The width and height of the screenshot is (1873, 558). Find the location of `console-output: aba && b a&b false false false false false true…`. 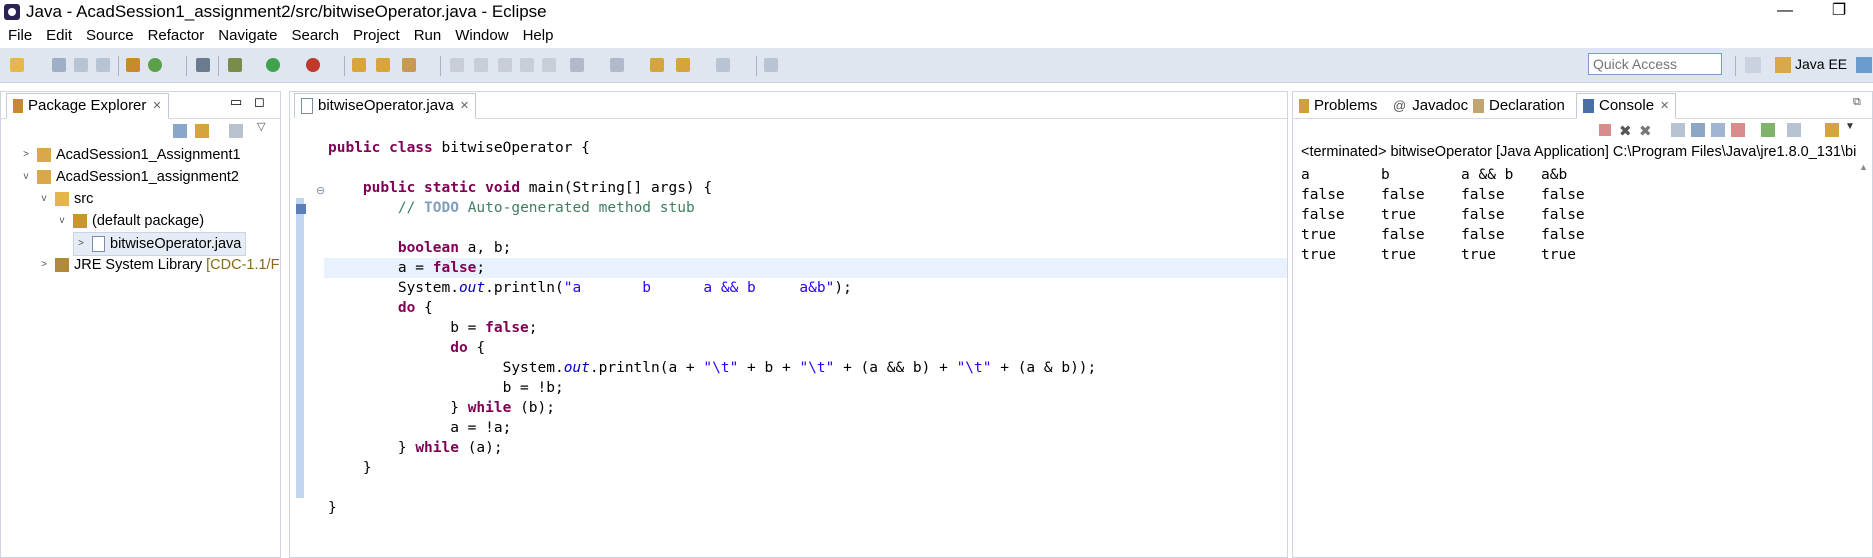

console-output: aba && b a&b false false false false false true… is located at coordinates (1461, 215).